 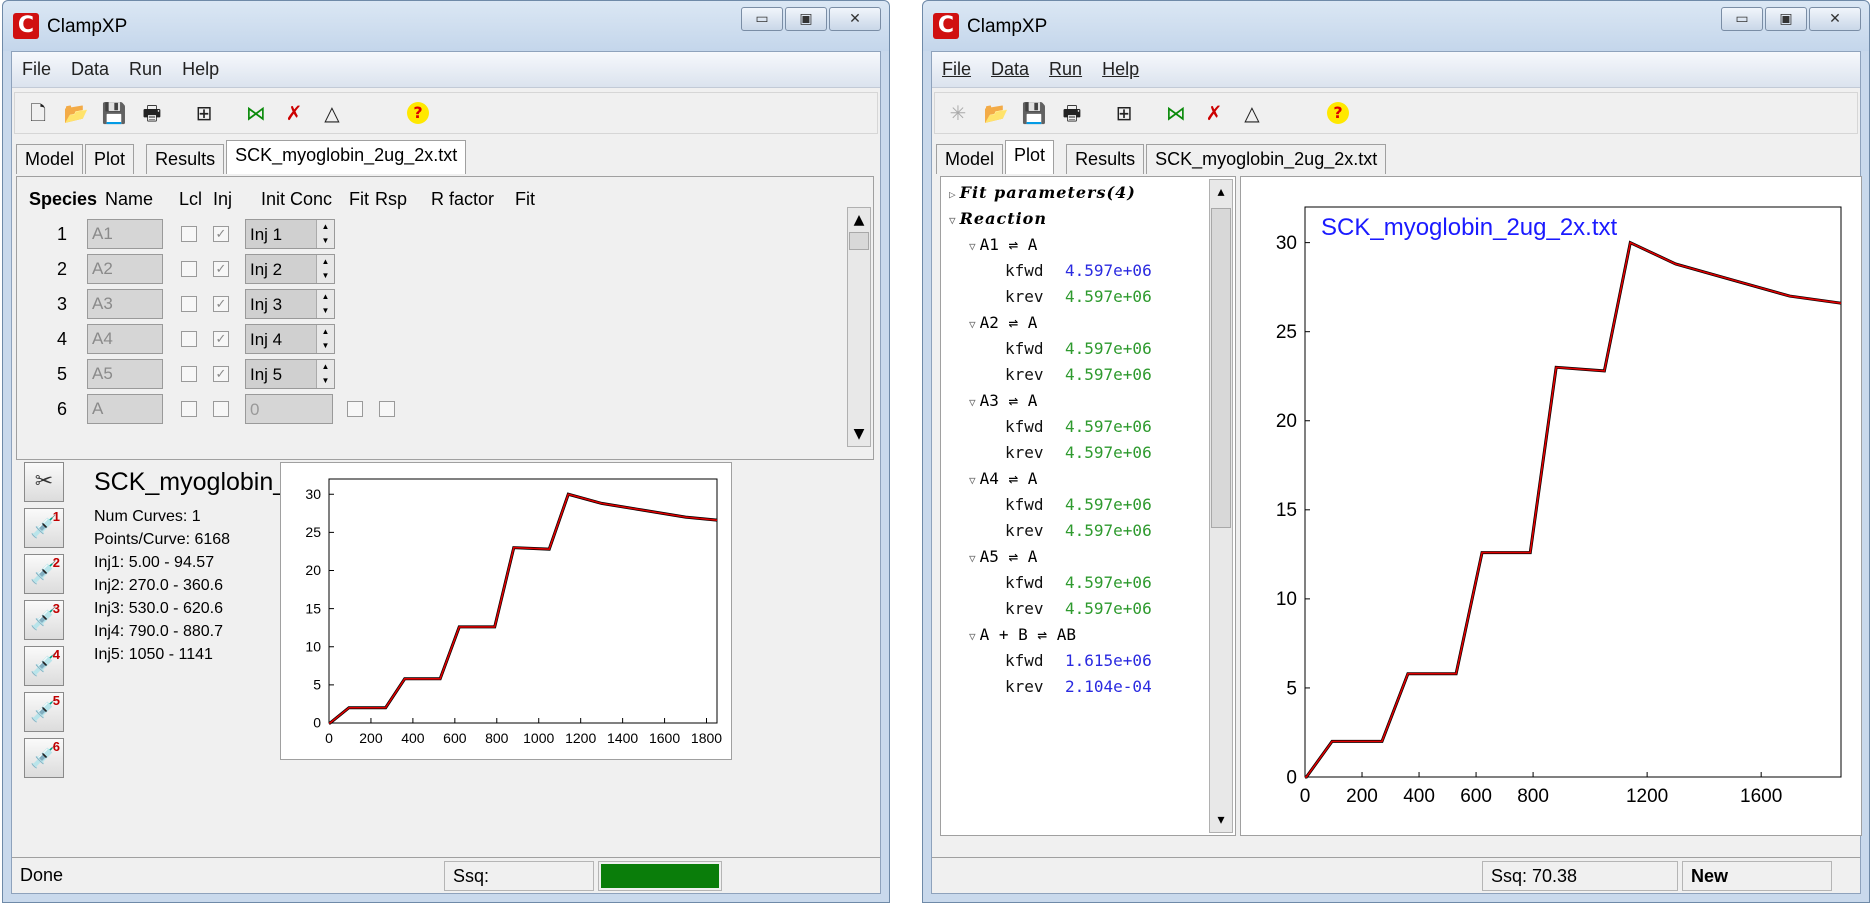 What do you see at coordinates (44, 482) in the screenshot?
I see `cut-button: ✂` at bounding box center [44, 482].